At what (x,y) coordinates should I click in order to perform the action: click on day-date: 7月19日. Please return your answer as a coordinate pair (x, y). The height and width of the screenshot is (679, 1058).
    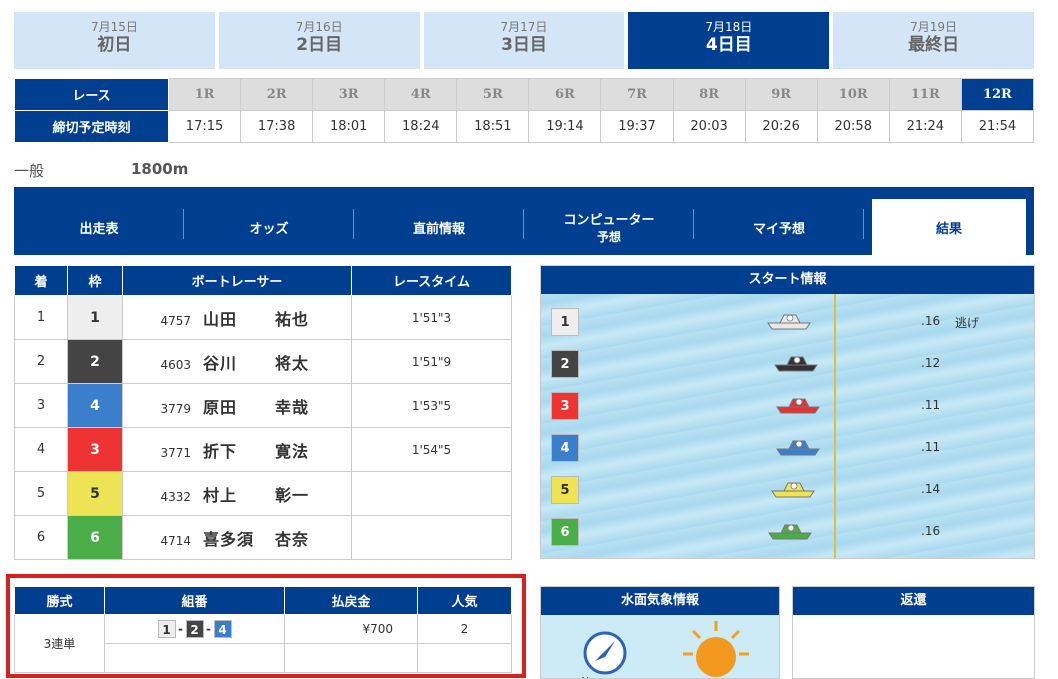
    Looking at the image, I should click on (934, 27).